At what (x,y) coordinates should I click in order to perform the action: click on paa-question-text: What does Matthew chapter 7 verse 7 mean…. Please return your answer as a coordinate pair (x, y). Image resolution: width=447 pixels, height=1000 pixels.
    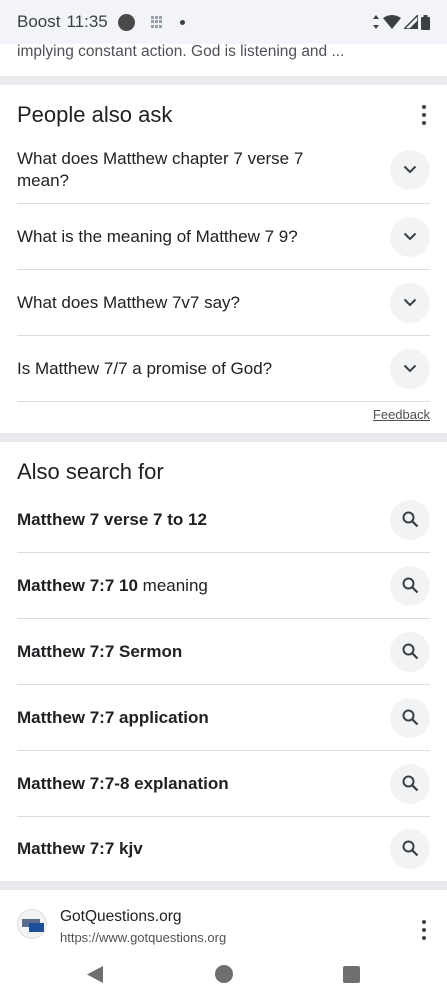
    Looking at the image, I should click on (160, 169).